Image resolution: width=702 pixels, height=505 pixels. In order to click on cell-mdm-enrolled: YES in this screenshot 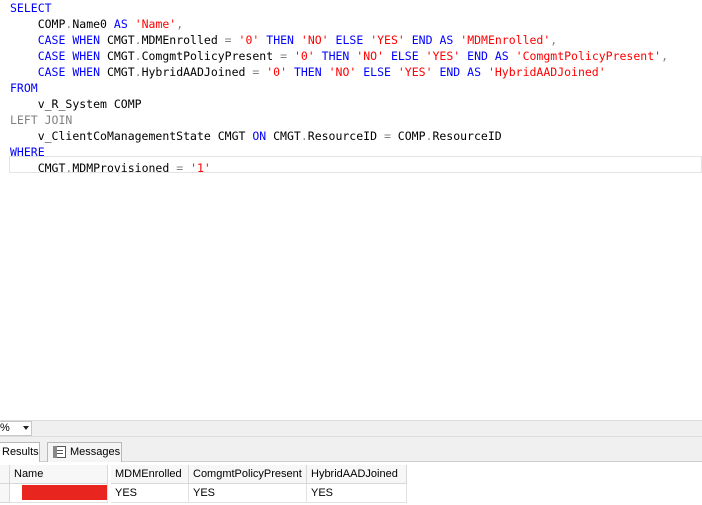, I will do `click(150, 493)`.